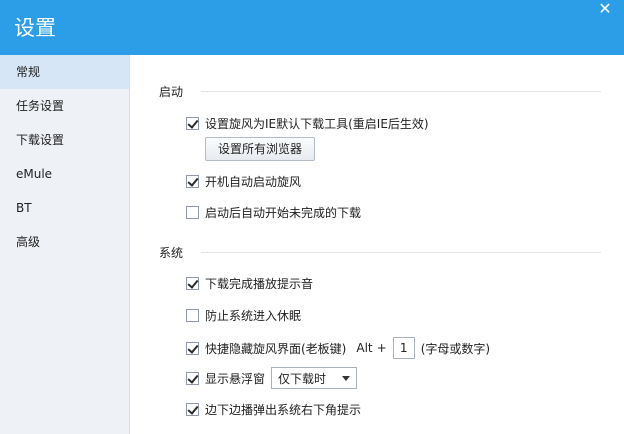  Describe the element at coordinates (302, 378) in the screenshot. I see `select-value: 仅下载时` at that location.